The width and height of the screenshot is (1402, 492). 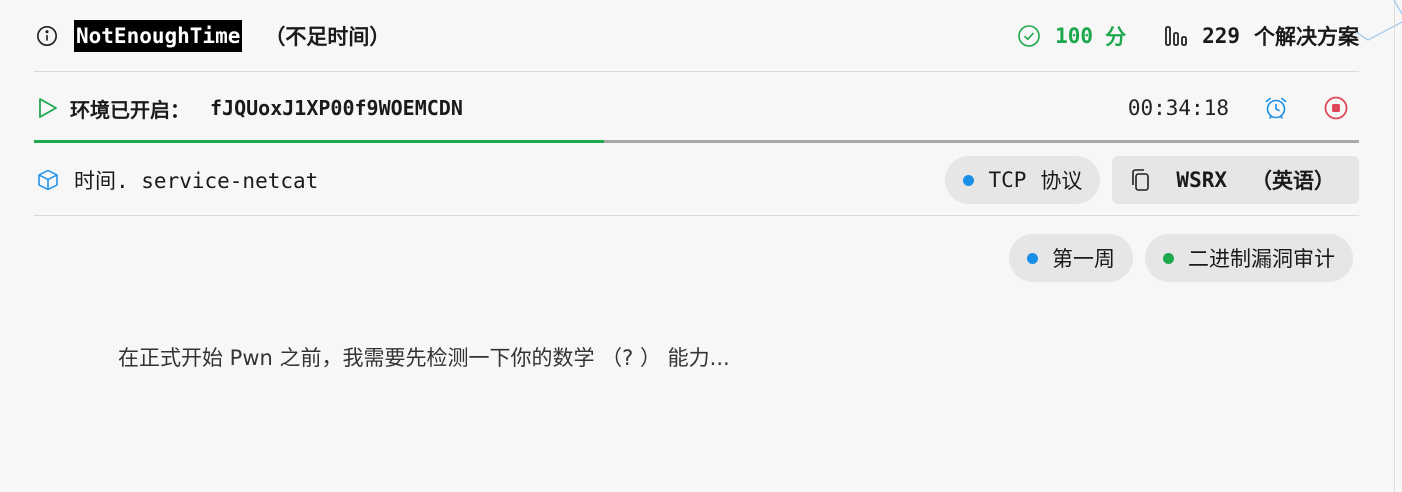 I want to click on service-prefix: 时间, so click(x=95, y=181).